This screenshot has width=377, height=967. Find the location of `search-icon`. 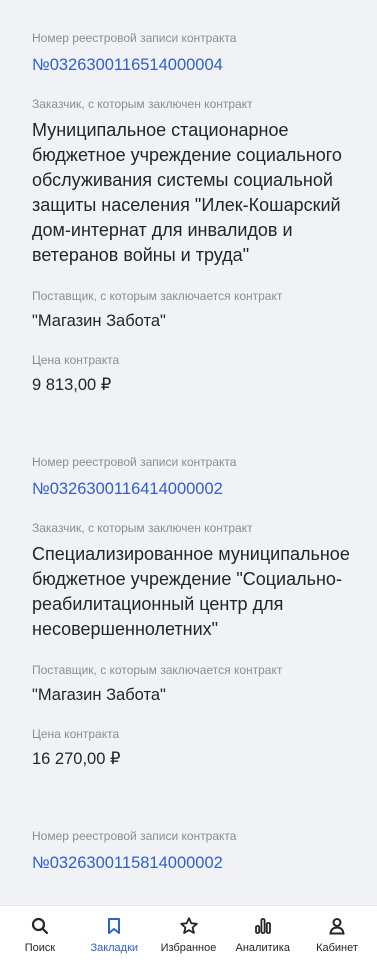

search-icon is located at coordinates (40, 926).